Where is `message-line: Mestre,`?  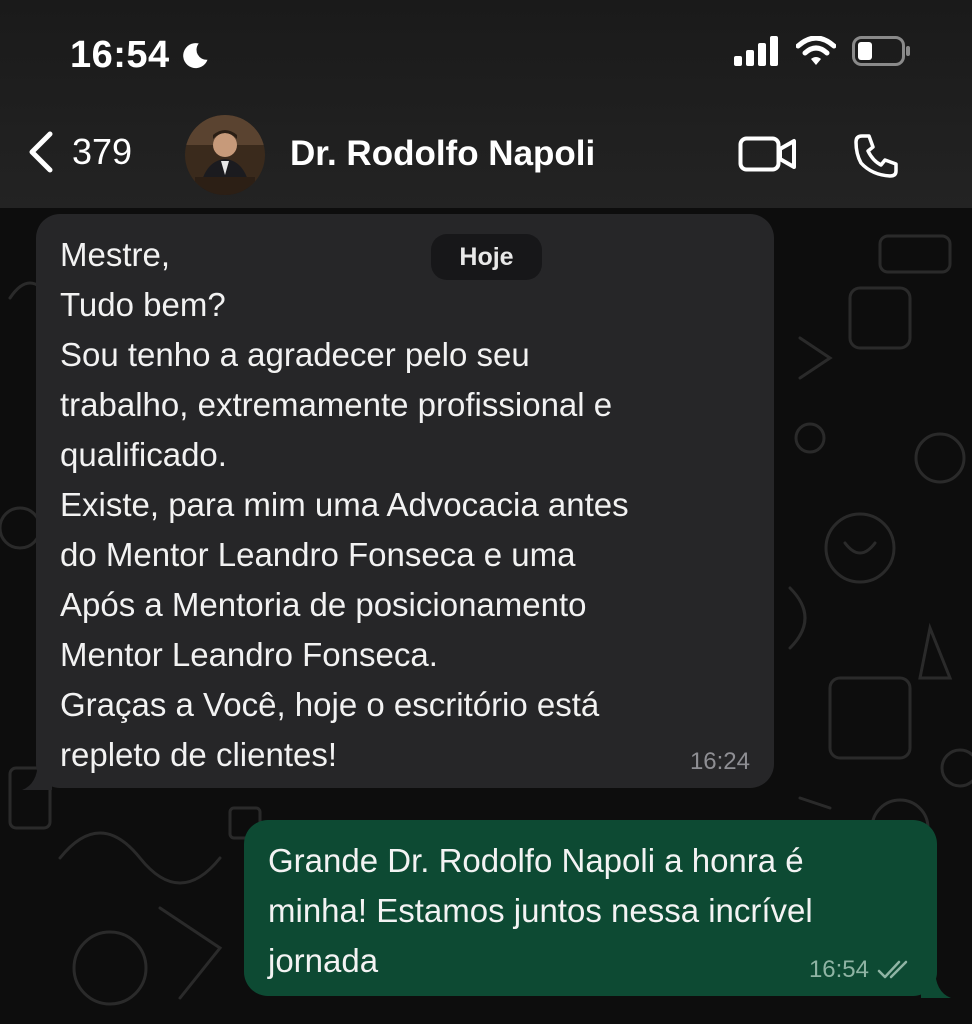 message-line: Mestre, is located at coordinates (115, 254).